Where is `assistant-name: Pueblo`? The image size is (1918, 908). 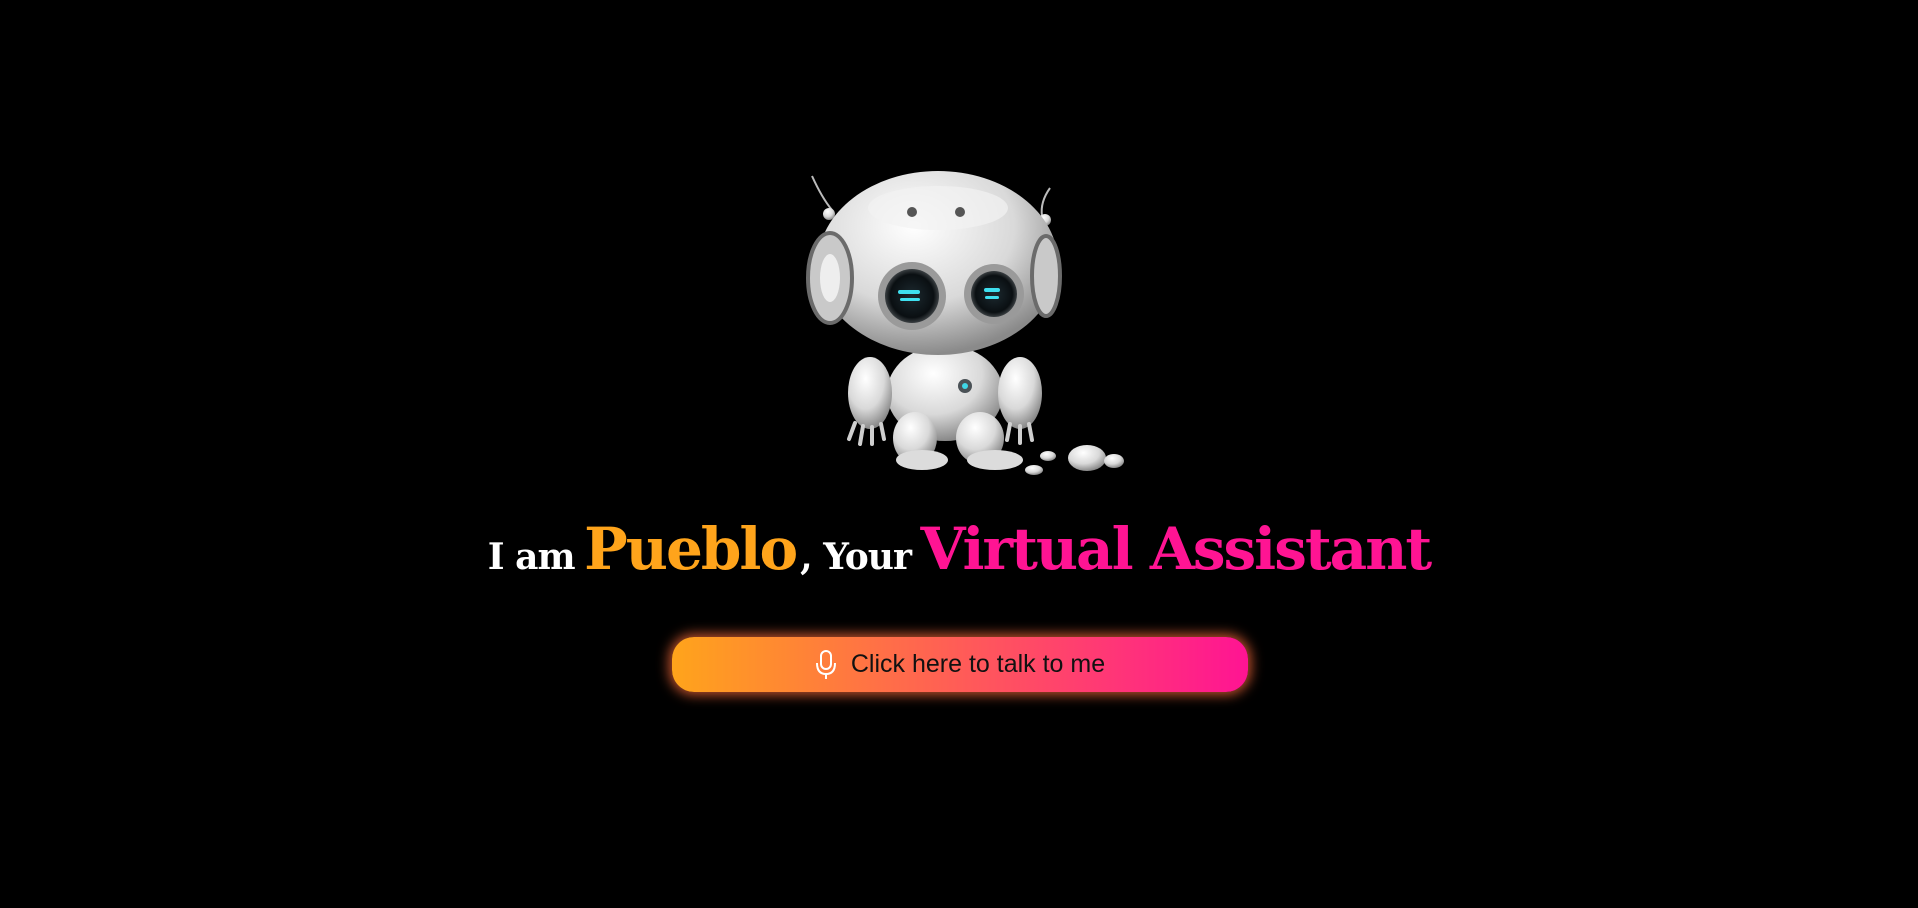 assistant-name: Pueblo is located at coordinates (691, 549).